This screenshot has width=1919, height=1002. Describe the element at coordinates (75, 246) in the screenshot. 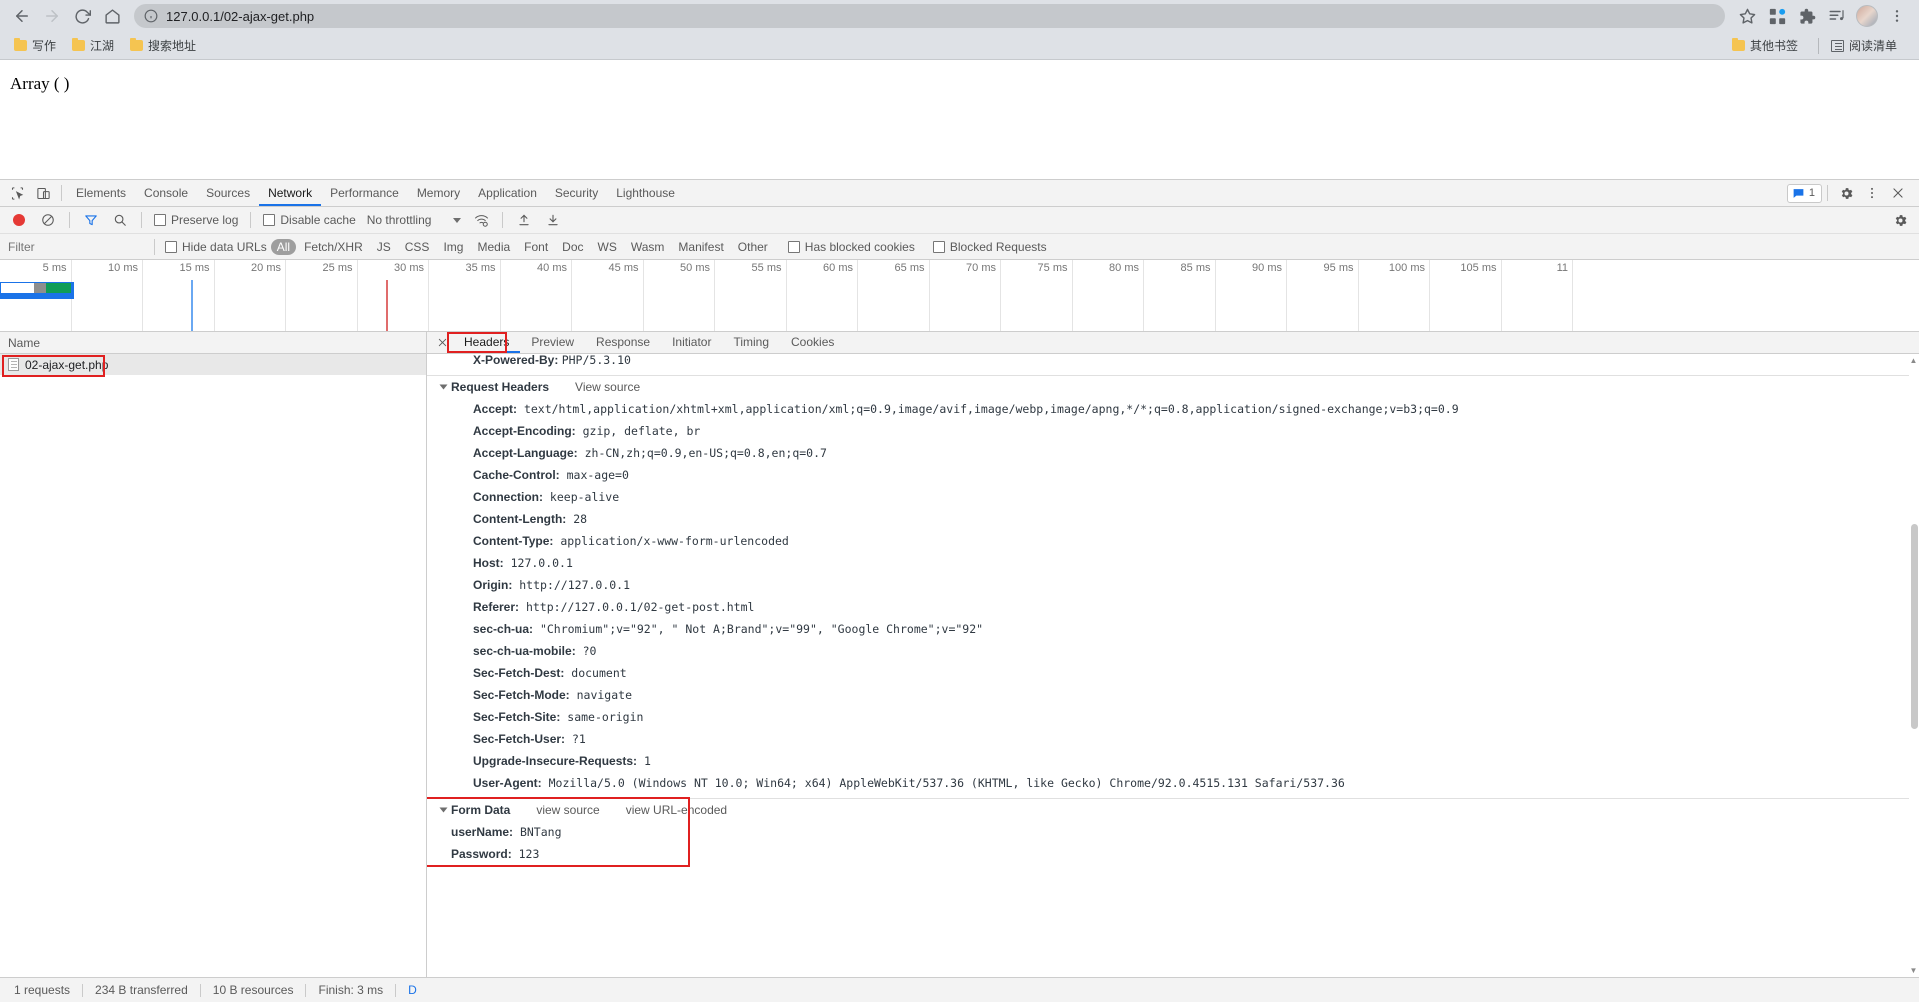

I see `filter-input` at that location.